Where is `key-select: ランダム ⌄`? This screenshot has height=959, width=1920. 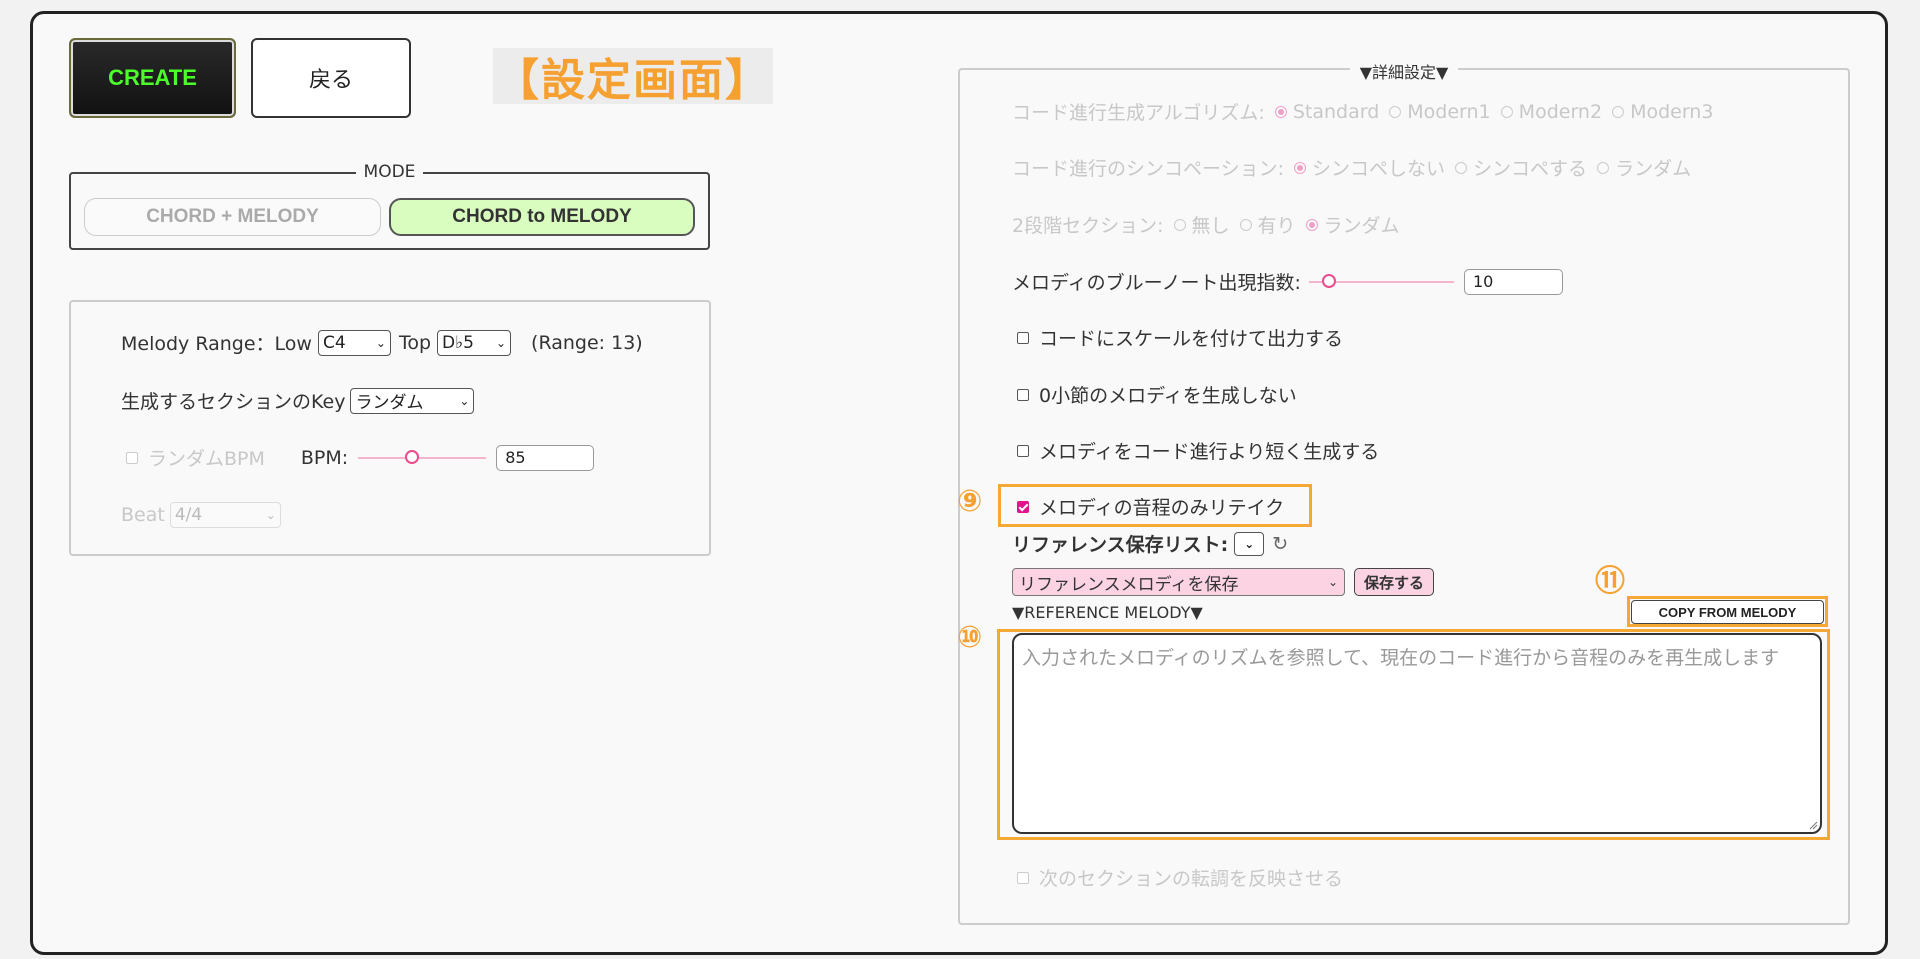 key-select: ランダム ⌄ is located at coordinates (412, 400).